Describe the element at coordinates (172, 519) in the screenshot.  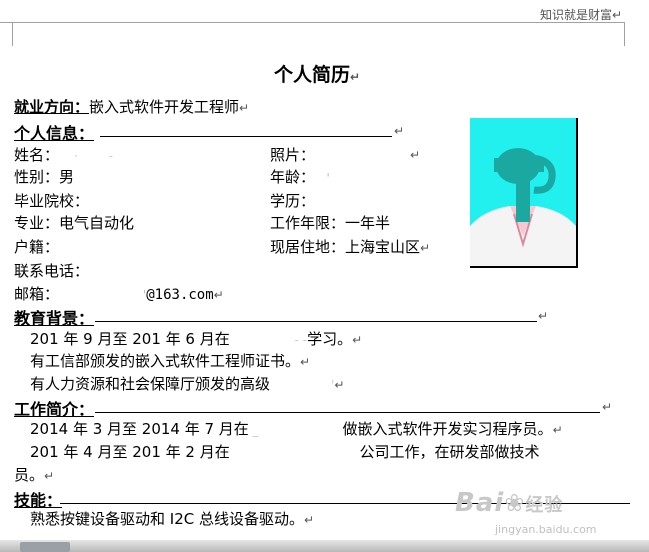
I see `skills-line-1: 熟悉按键设备驱动和 I2C 总线设备驱动。↵` at that location.